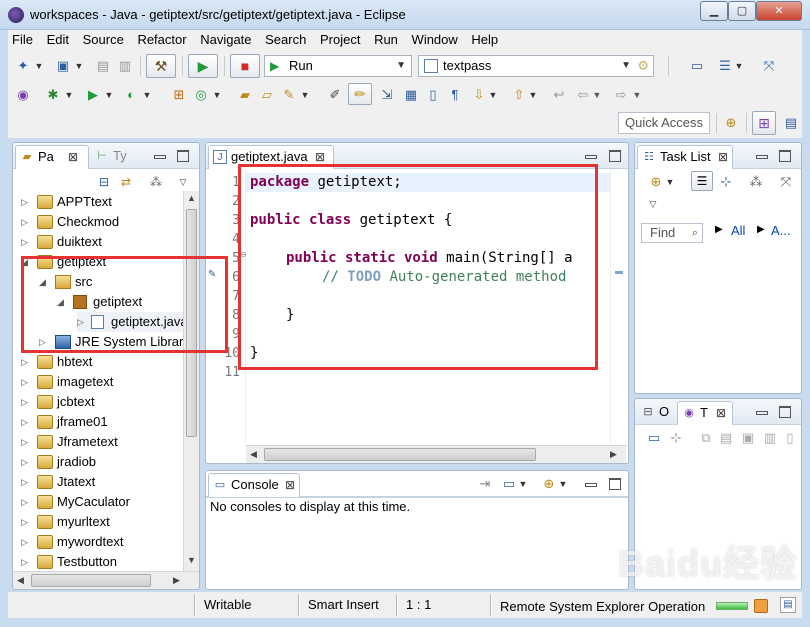  Describe the element at coordinates (131, 95) in the screenshot. I see `coverage-icon: ◐` at that location.